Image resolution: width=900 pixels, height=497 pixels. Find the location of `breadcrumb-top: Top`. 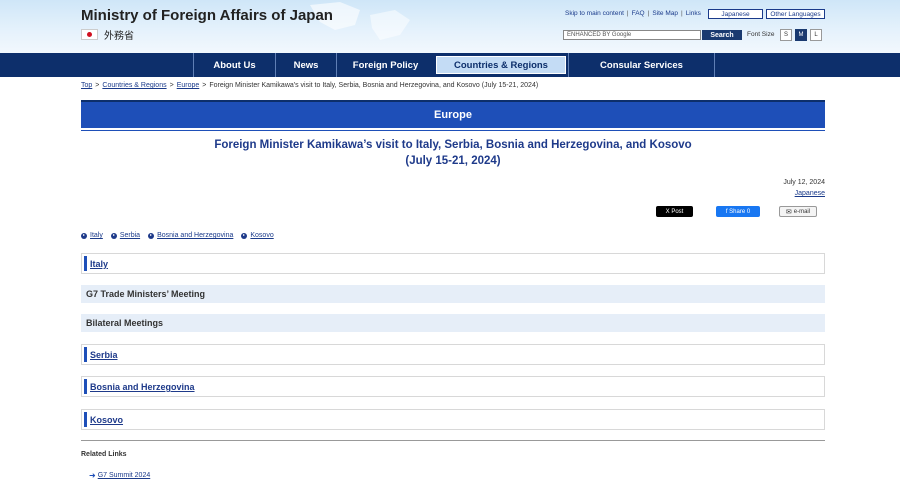

breadcrumb-top: Top is located at coordinates (86, 85).